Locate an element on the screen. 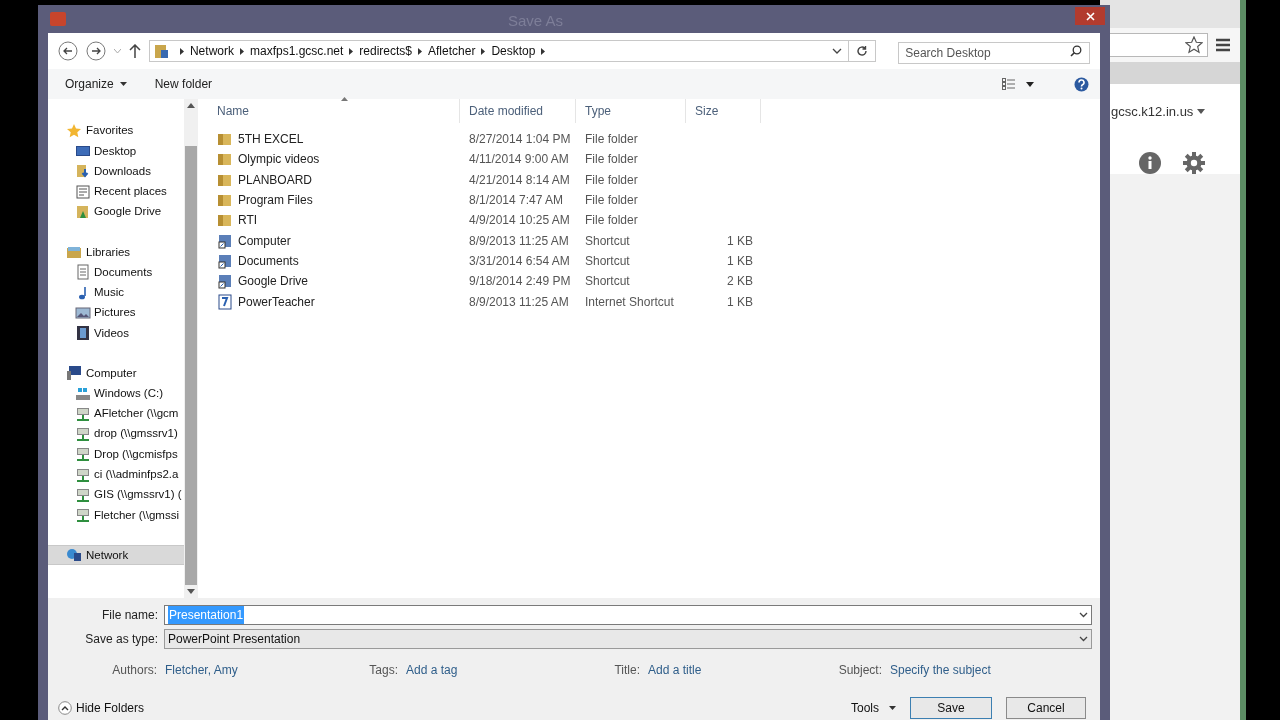 The height and width of the screenshot is (720, 1280). sidebar-item: AFletcher (\\gcm is located at coordinates (116, 413).